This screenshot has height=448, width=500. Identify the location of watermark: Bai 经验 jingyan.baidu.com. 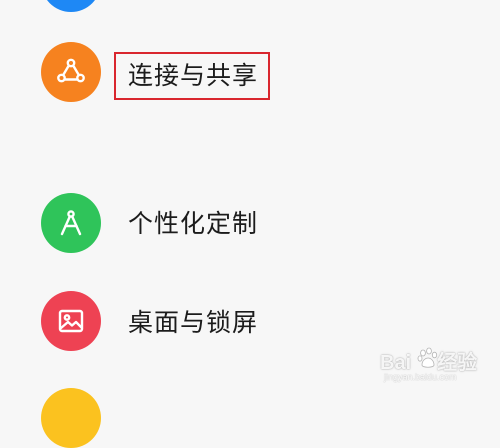
(436, 368).